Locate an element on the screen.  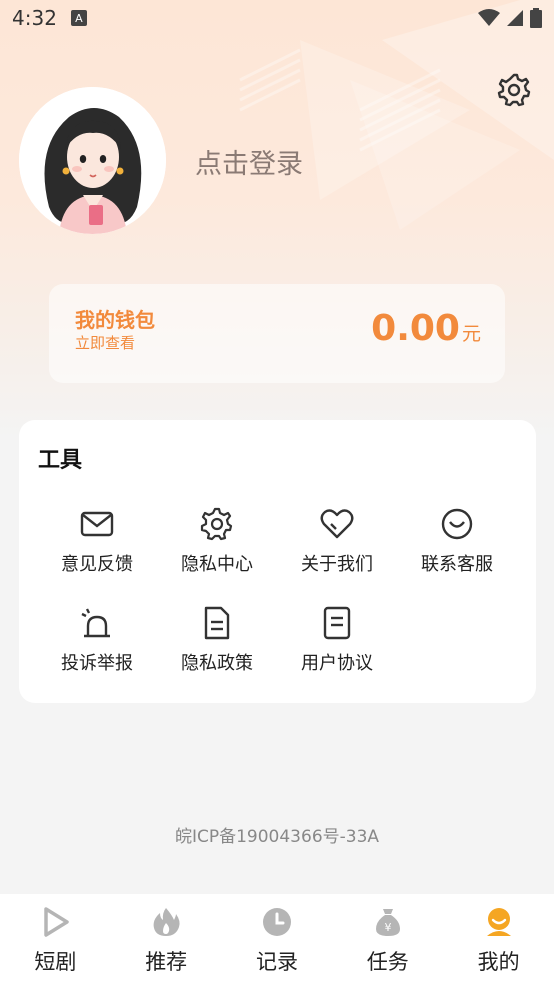
tab-recommend: 推荐 is located at coordinates (166, 939).